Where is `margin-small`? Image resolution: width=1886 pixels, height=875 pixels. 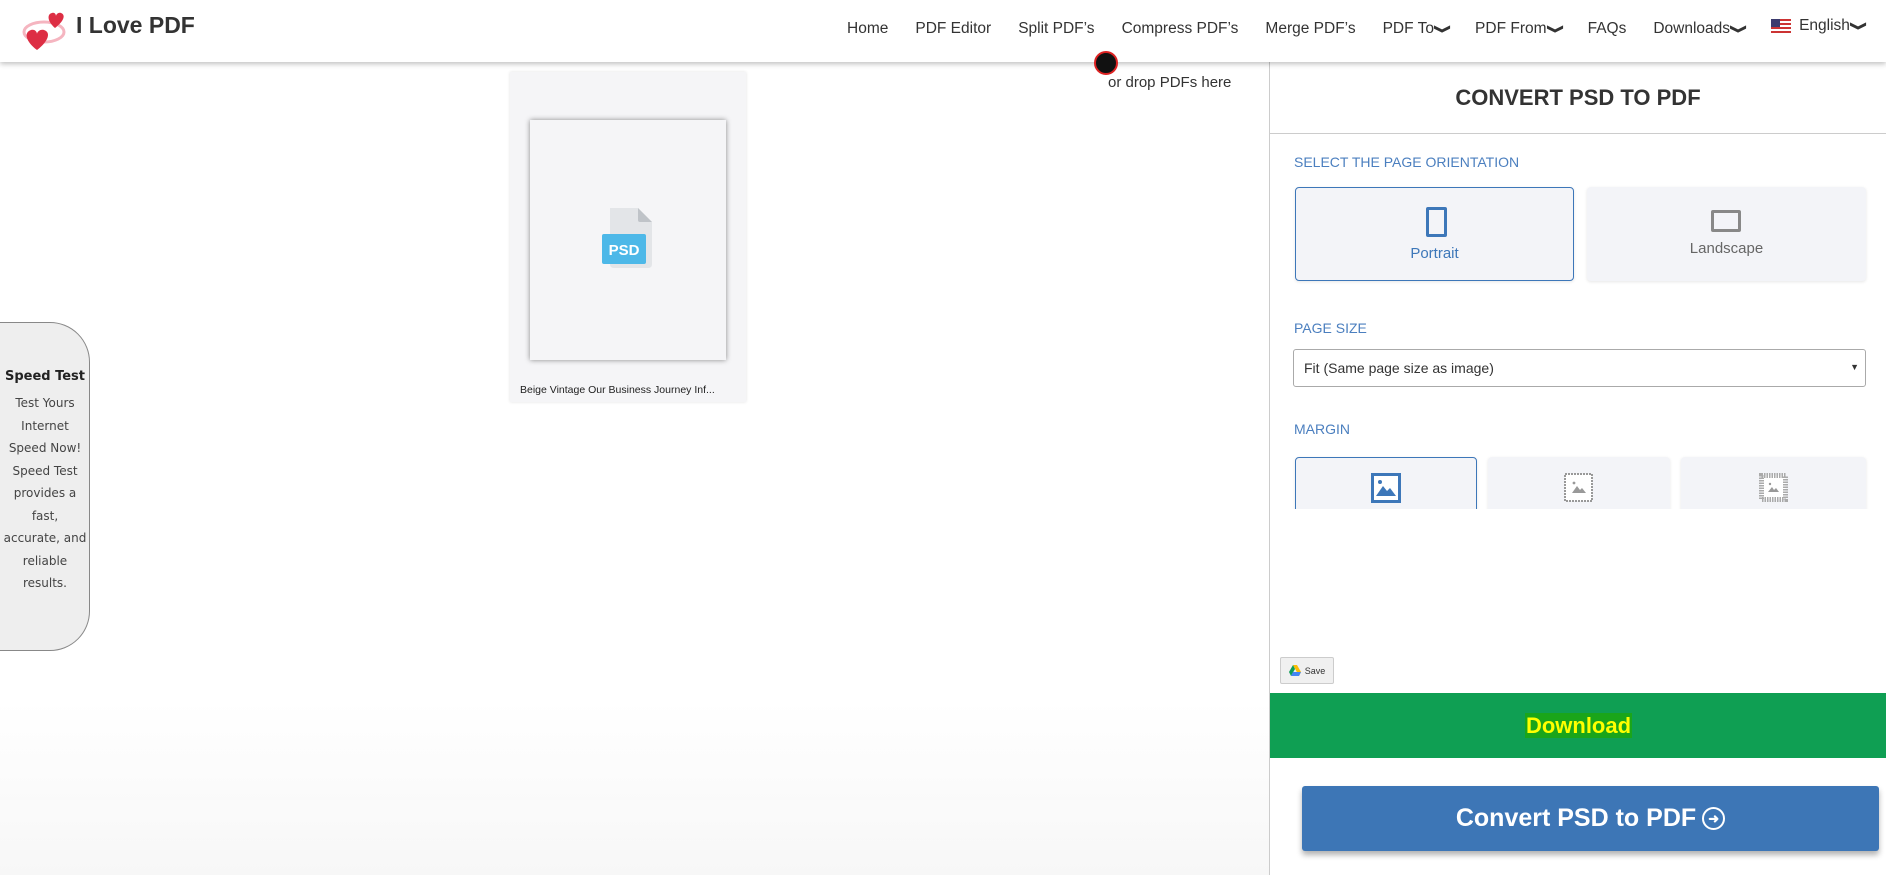 margin-small is located at coordinates (1579, 483).